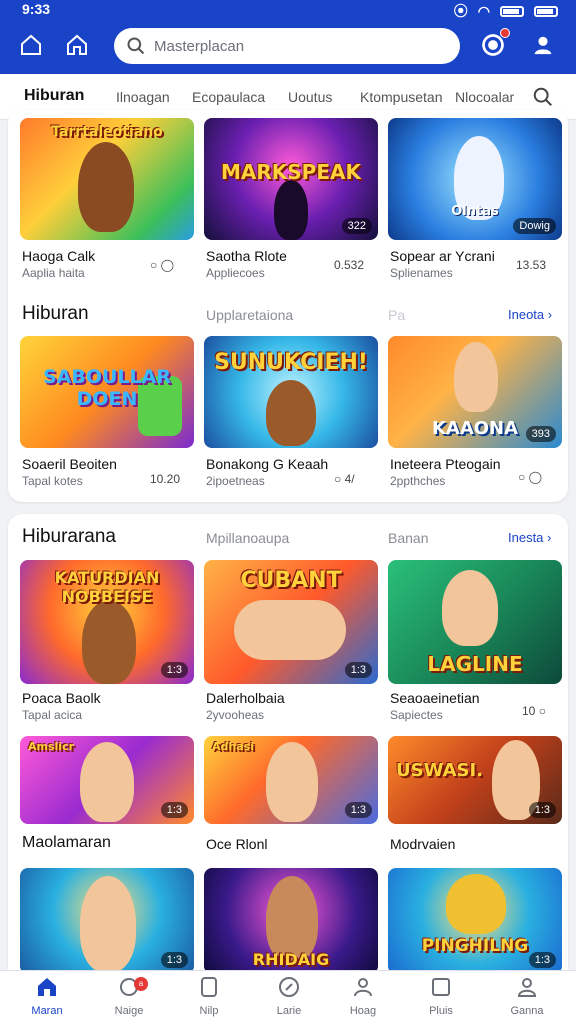 This screenshot has width=576, height=1024. Describe the element at coordinates (235, 273) in the screenshot. I see `game-subtitle: Appliecoes` at that location.